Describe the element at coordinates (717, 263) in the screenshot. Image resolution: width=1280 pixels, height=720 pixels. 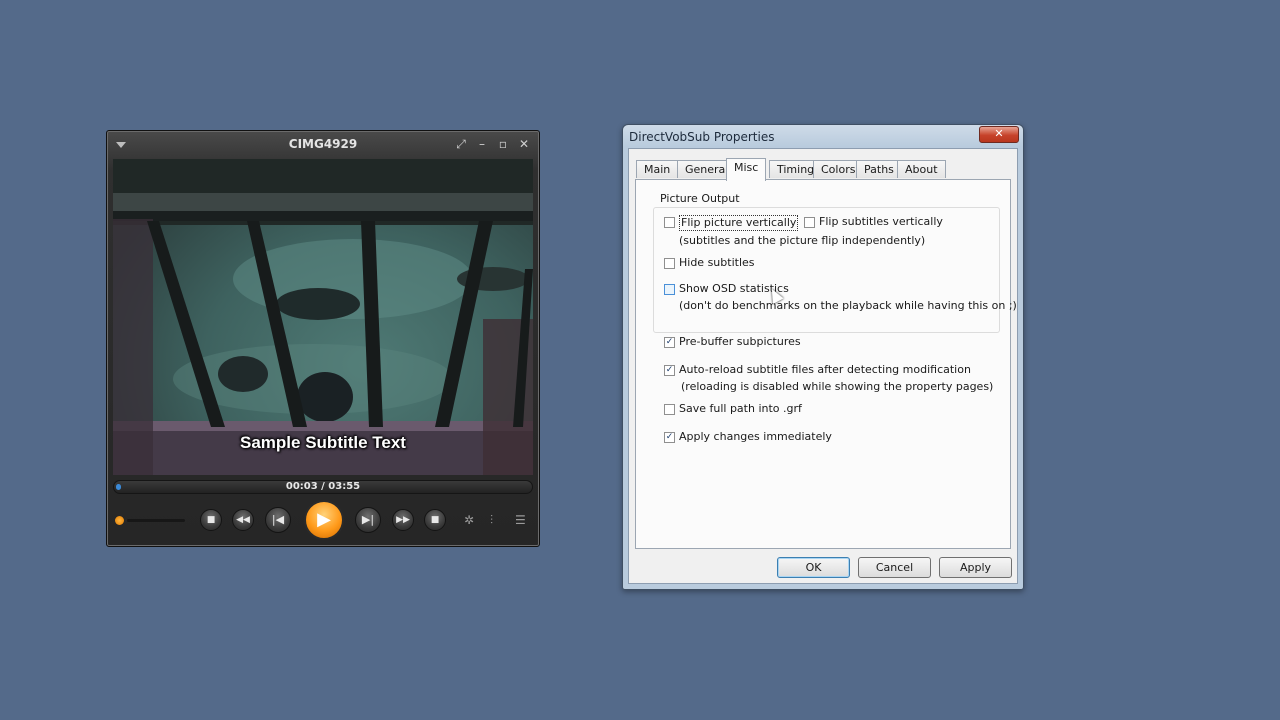
I see `hide-subtitles-label: Hide subtitles` at that location.